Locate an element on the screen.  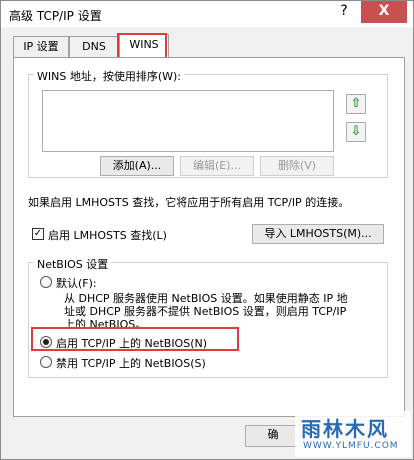
netbios-group-label: NetBIOS 设置 is located at coordinates (73, 264).